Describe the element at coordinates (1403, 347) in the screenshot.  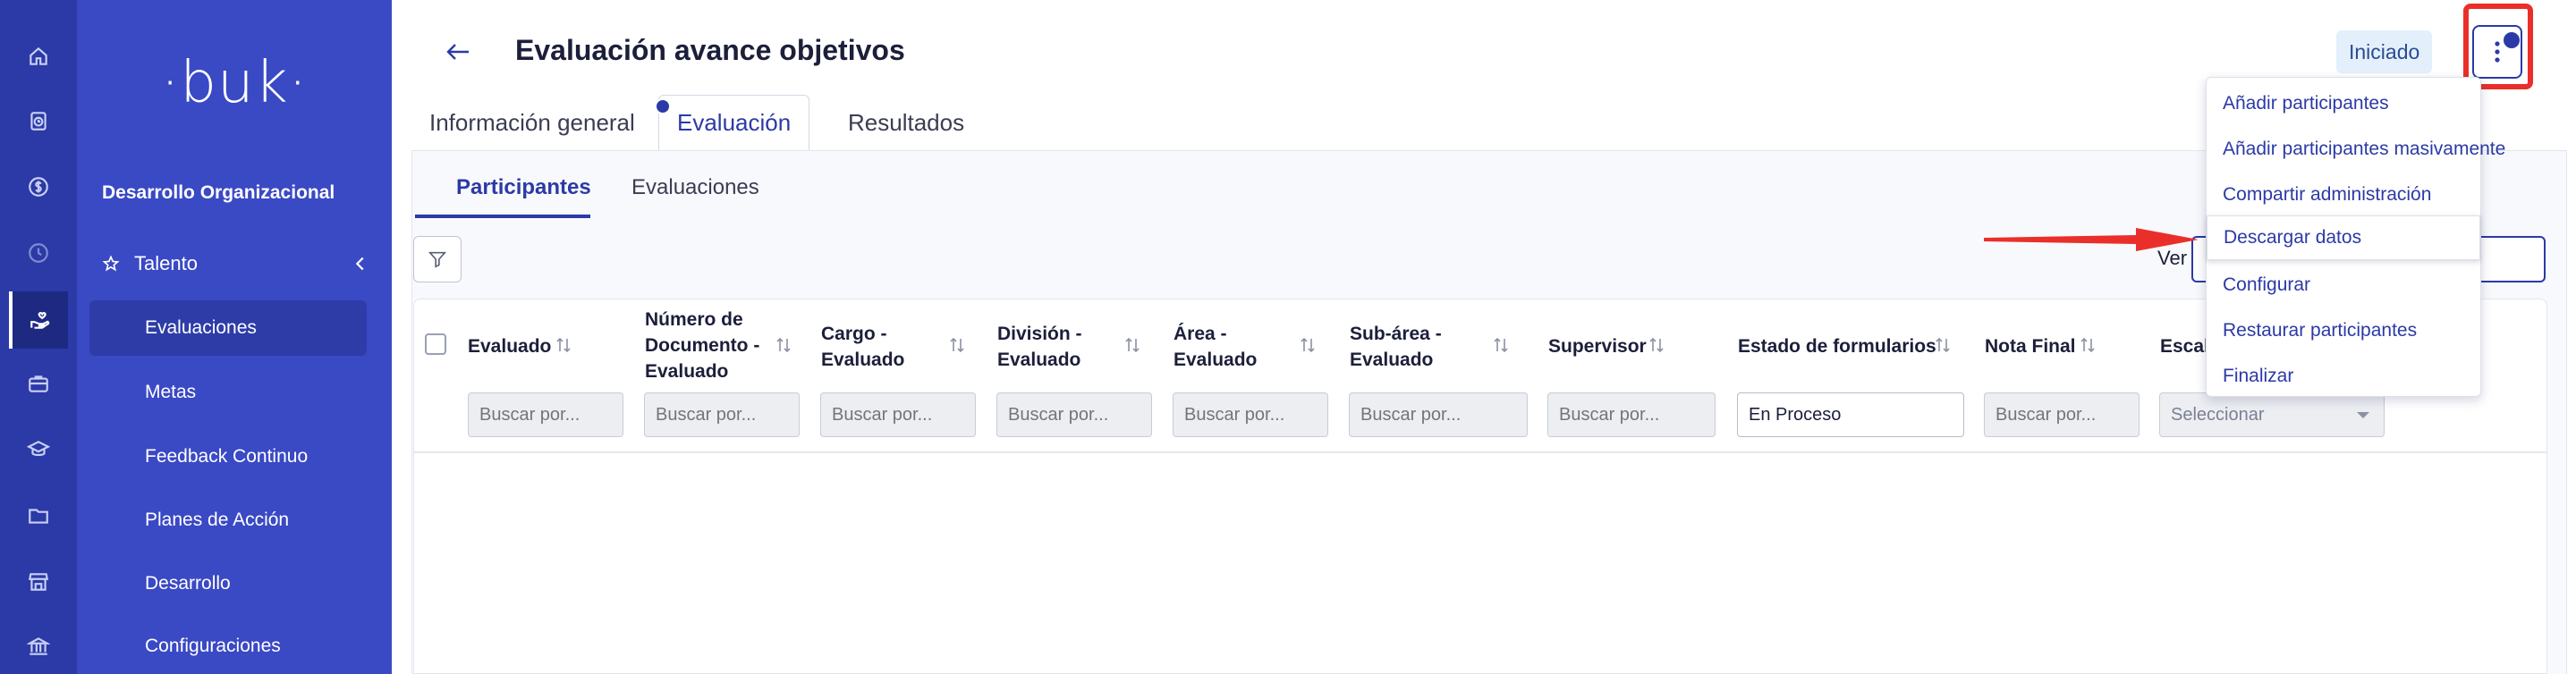
I see `column-header-sub-area: Sub-área - Evaluado` at that location.